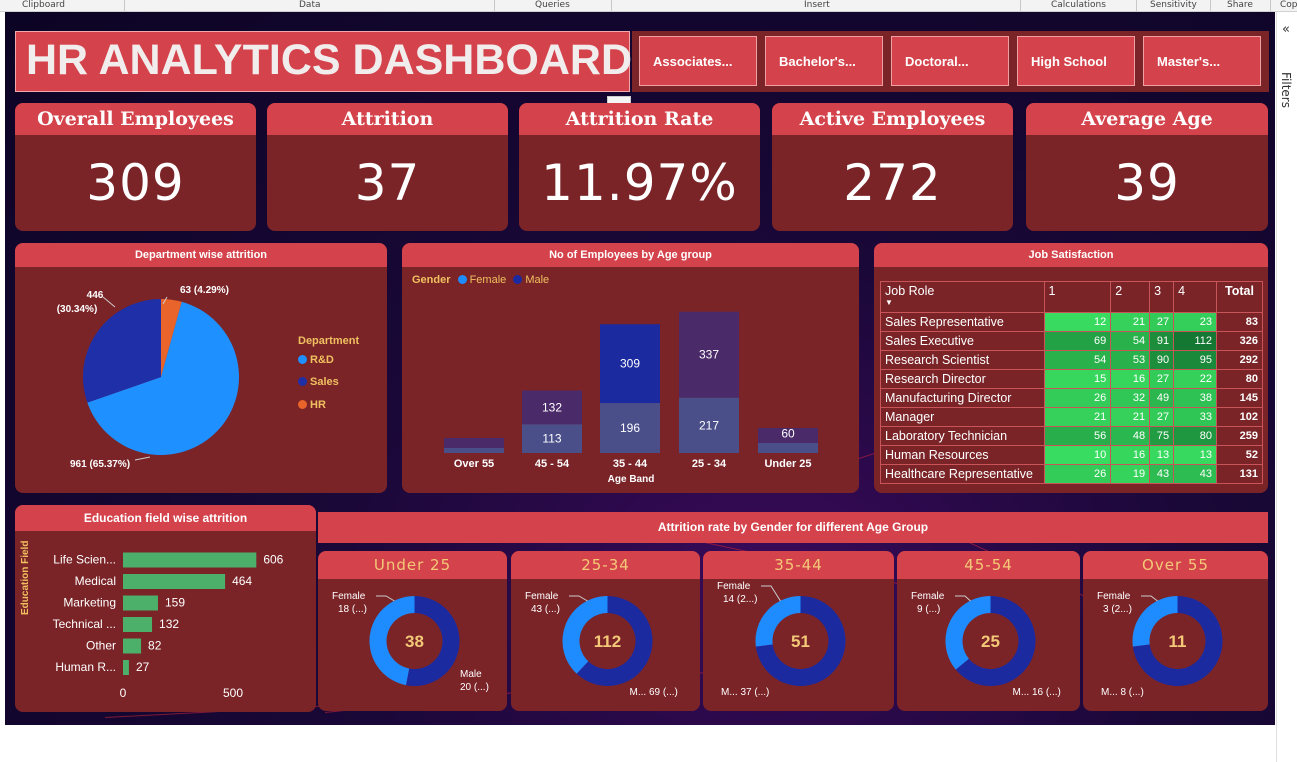 The image size is (1297, 762). What do you see at coordinates (1288, 5) in the screenshot?
I see `ribbon-copilot: Cop` at bounding box center [1288, 5].